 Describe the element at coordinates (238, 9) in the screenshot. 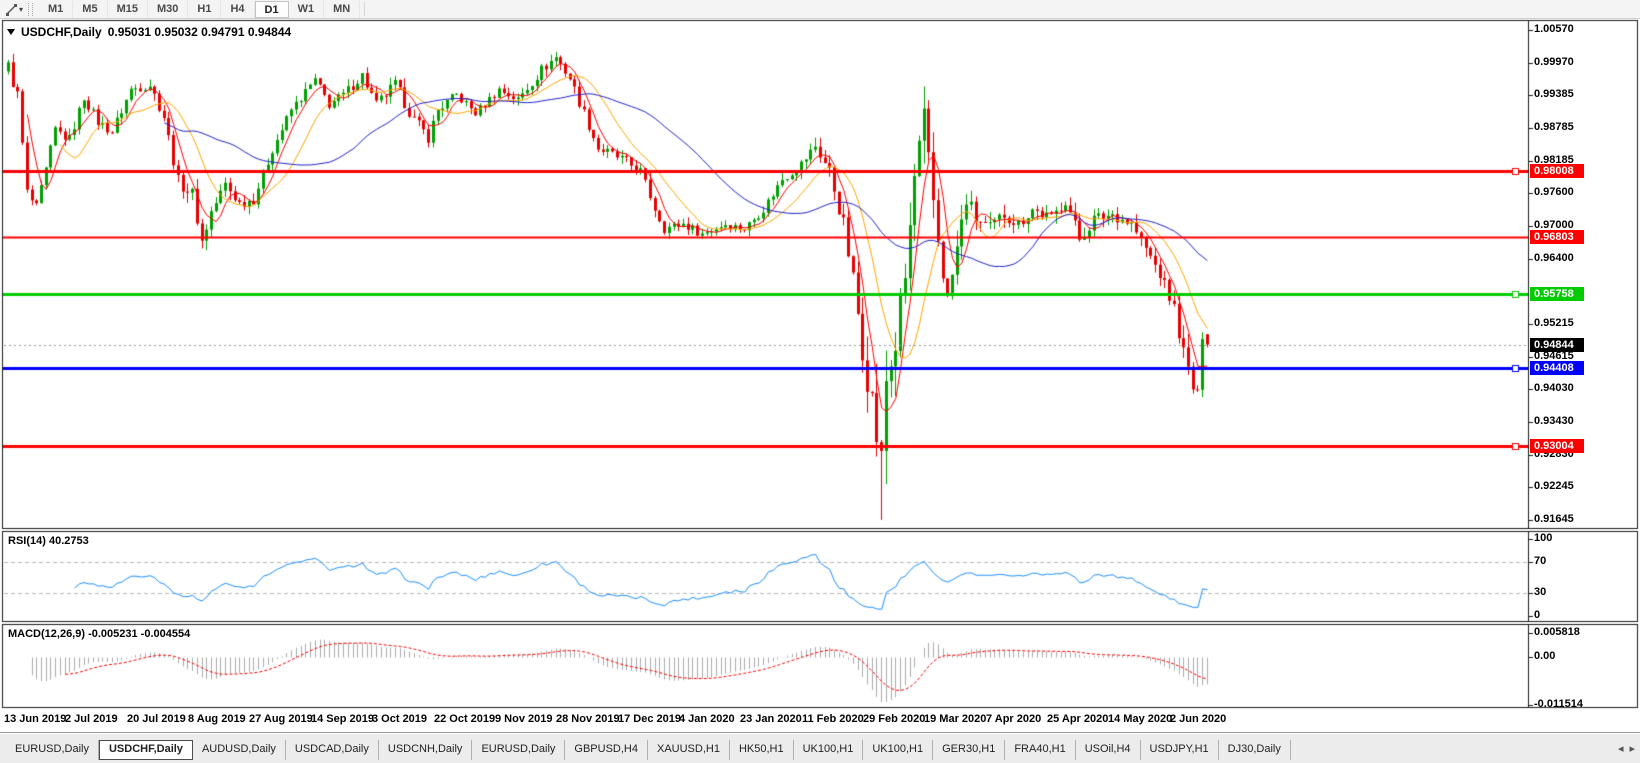

I see `timeframe-button-h4: H4` at that location.